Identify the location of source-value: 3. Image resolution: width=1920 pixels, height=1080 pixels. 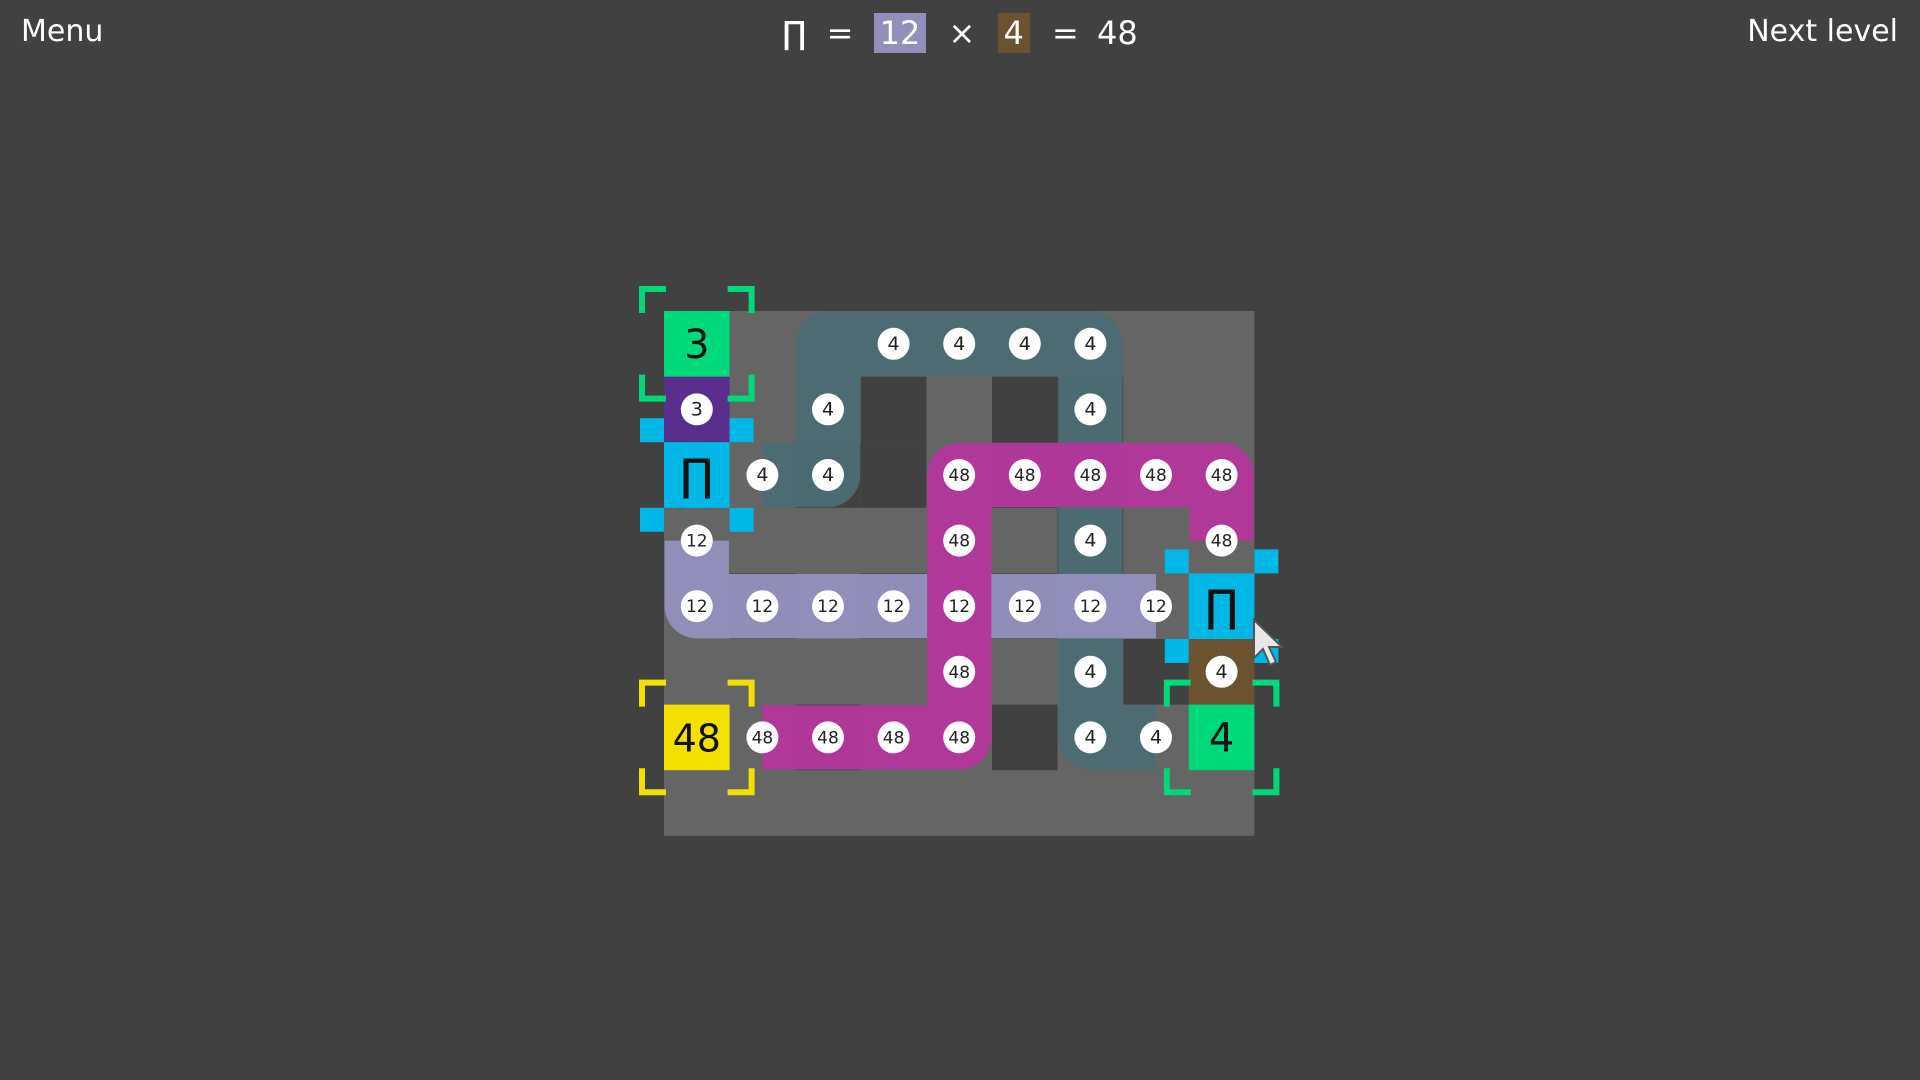
(696, 345).